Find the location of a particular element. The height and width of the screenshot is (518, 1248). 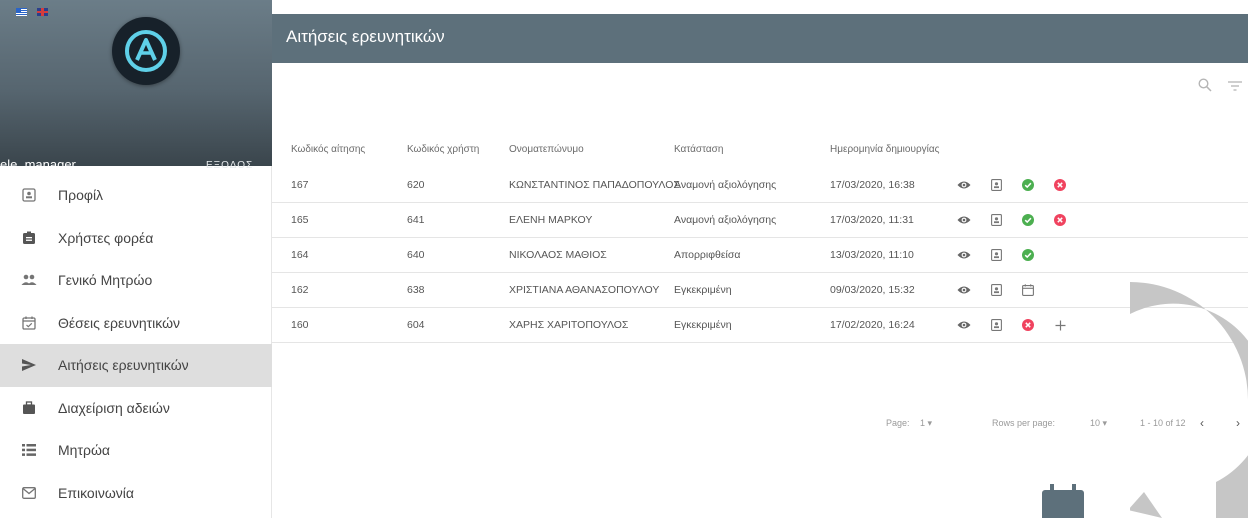

cell-created-date: 13/03/2020, 11:10 is located at coordinates (872, 255).